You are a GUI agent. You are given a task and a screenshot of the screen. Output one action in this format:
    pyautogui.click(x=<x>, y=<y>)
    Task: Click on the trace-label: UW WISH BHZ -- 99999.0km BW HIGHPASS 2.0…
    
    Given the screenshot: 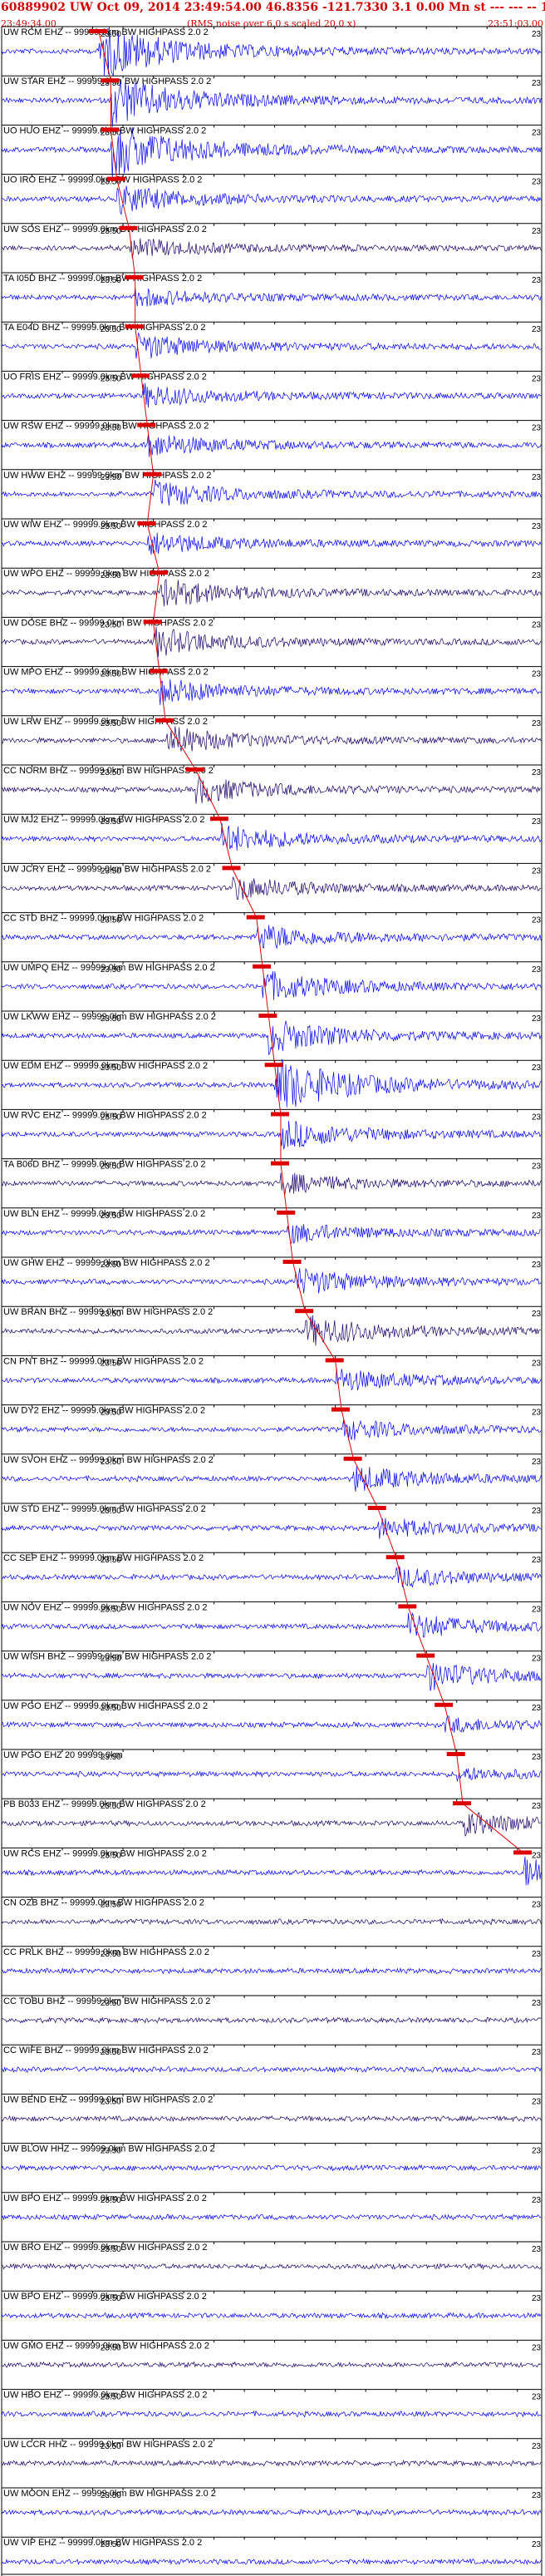 What is the action you would take?
    pyautogui.click(x=107, y=1657)
    